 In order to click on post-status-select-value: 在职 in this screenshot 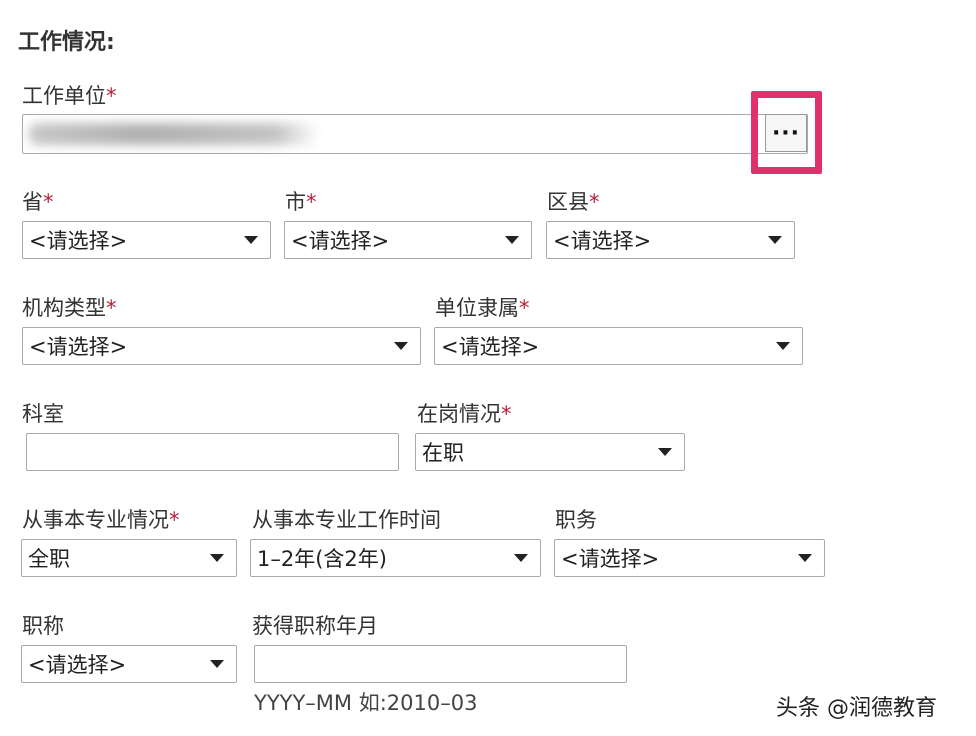, I will do `click(443, 453)`.